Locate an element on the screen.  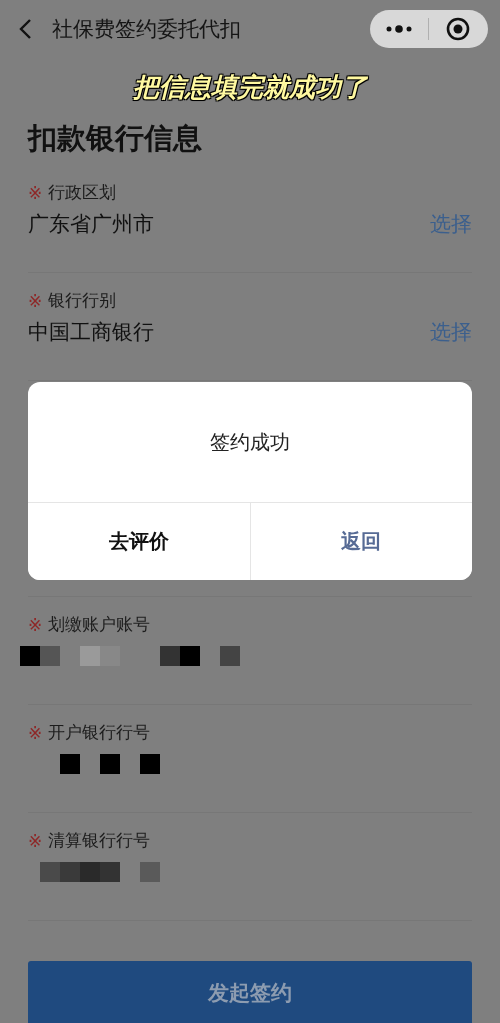
dialog-button: 返回 is located at coordinates (360, 541).